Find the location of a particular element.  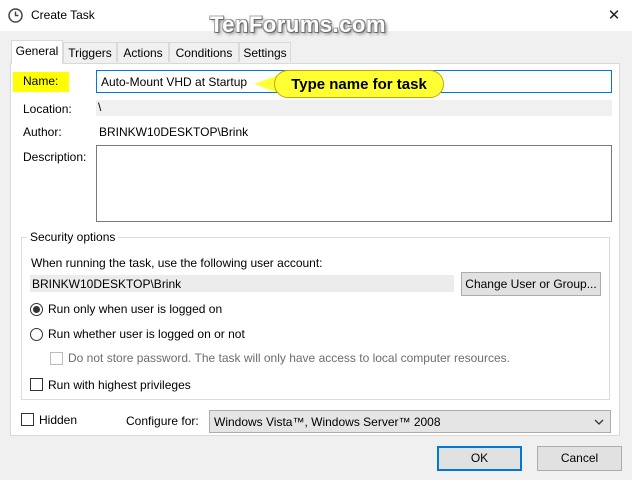

hidden-label: Hidden is located at coordinates (58, 420).